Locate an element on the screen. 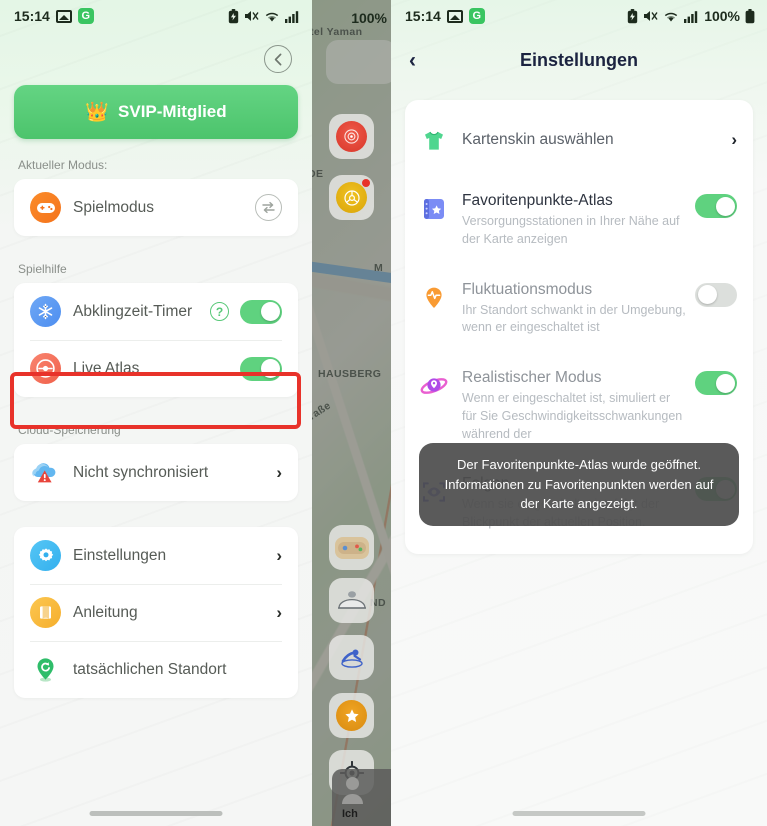  back-button-left is located at coordinates (278, 59).